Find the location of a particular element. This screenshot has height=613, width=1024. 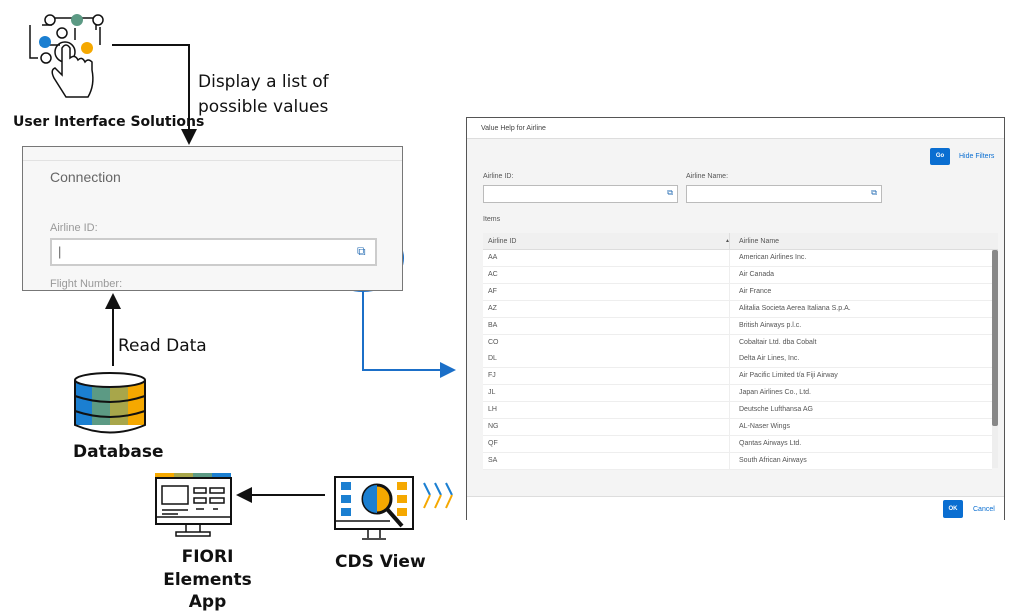

table-row: AZ Alitalia Societa Aerea Italiana S.p.A. is located at coordinates (737, 309).